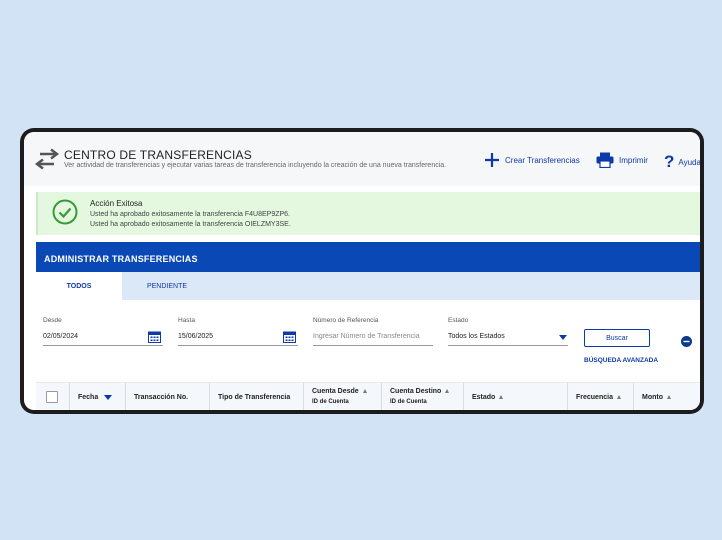  Describe the element at coordinates (346, 320) in the screenshot. I see `referencia-label: Número de Referencia` at that location.